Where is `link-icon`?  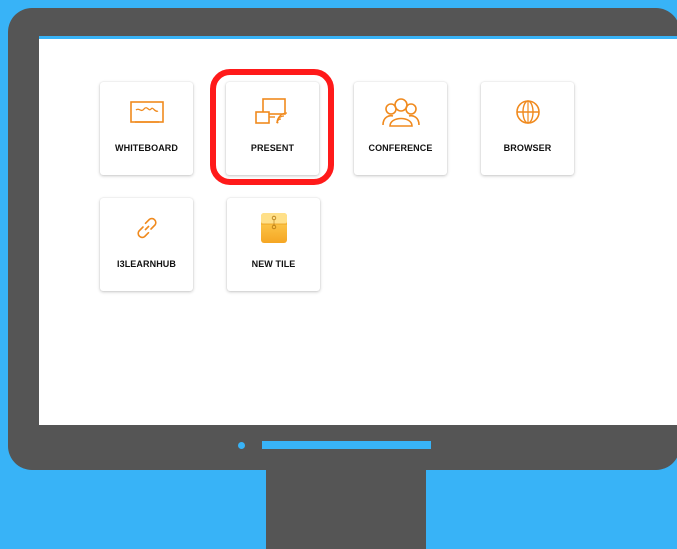
link-icon is located at coordinates (146, 228).